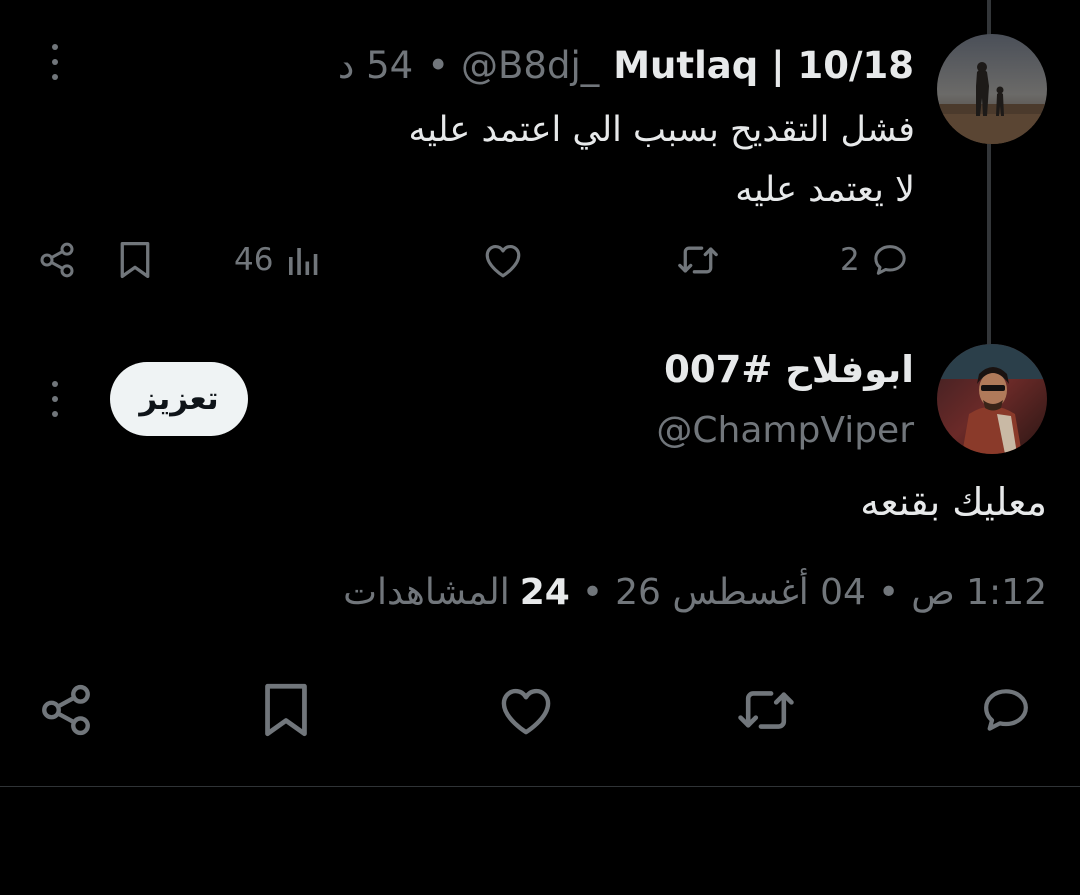 This screenshot has height=895, width=1080. I want to click on reply-button, so click(1006, 712).